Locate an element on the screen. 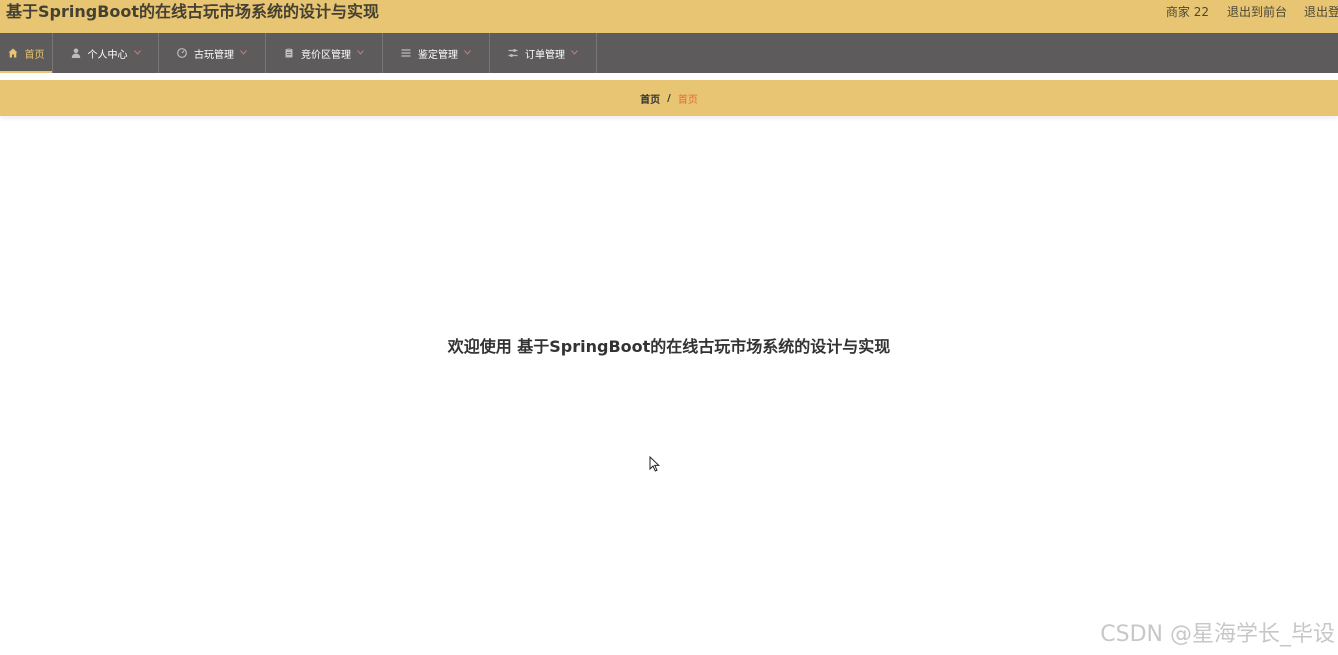  nav-item-appraisal-management: 鉴定管理 is located at coordinates (436, 53).